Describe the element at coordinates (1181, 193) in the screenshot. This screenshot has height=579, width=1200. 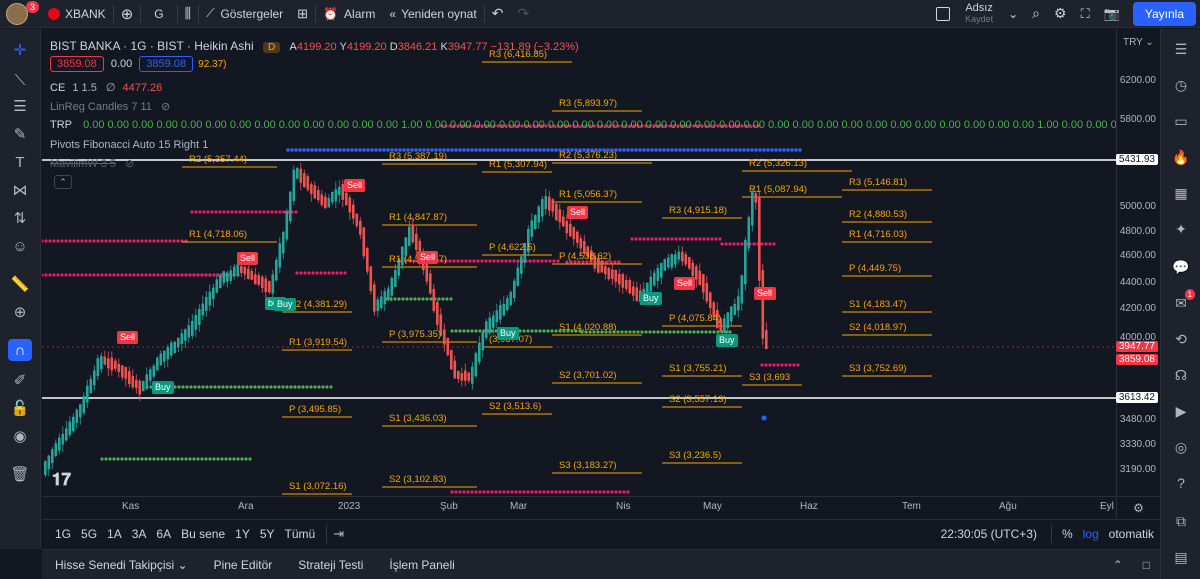
I see `calendar-icon: ▦` at that location.